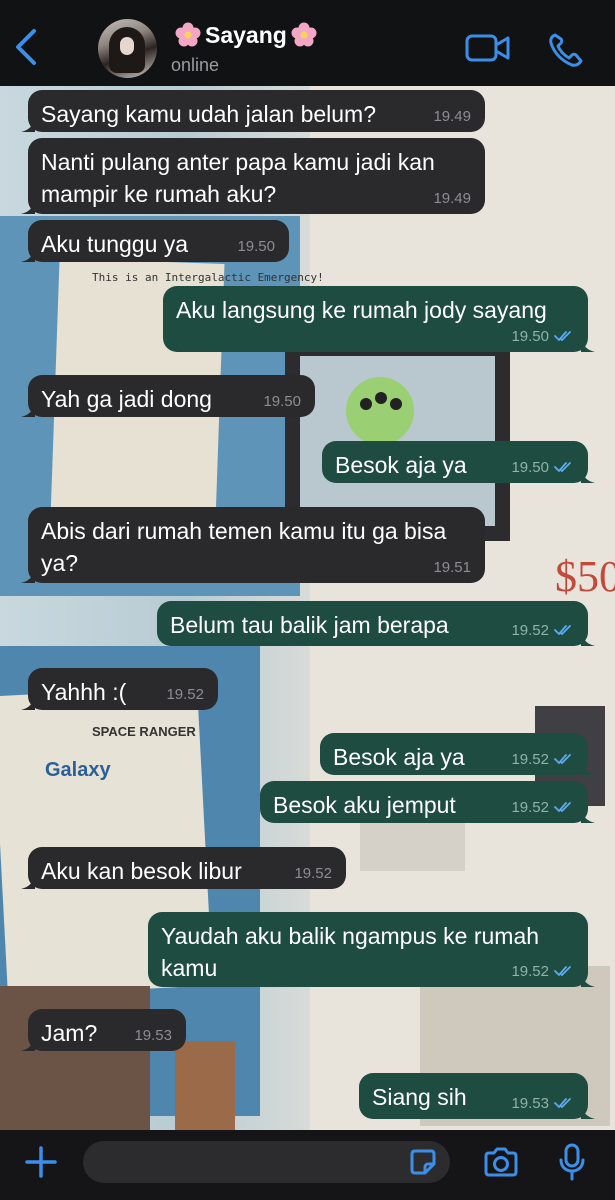 The height and width of the screenshot is (1200, 615). Describe the element at coordinates (78, 770) in the screenshot. I see `svg-text: Galaxy` at that location.